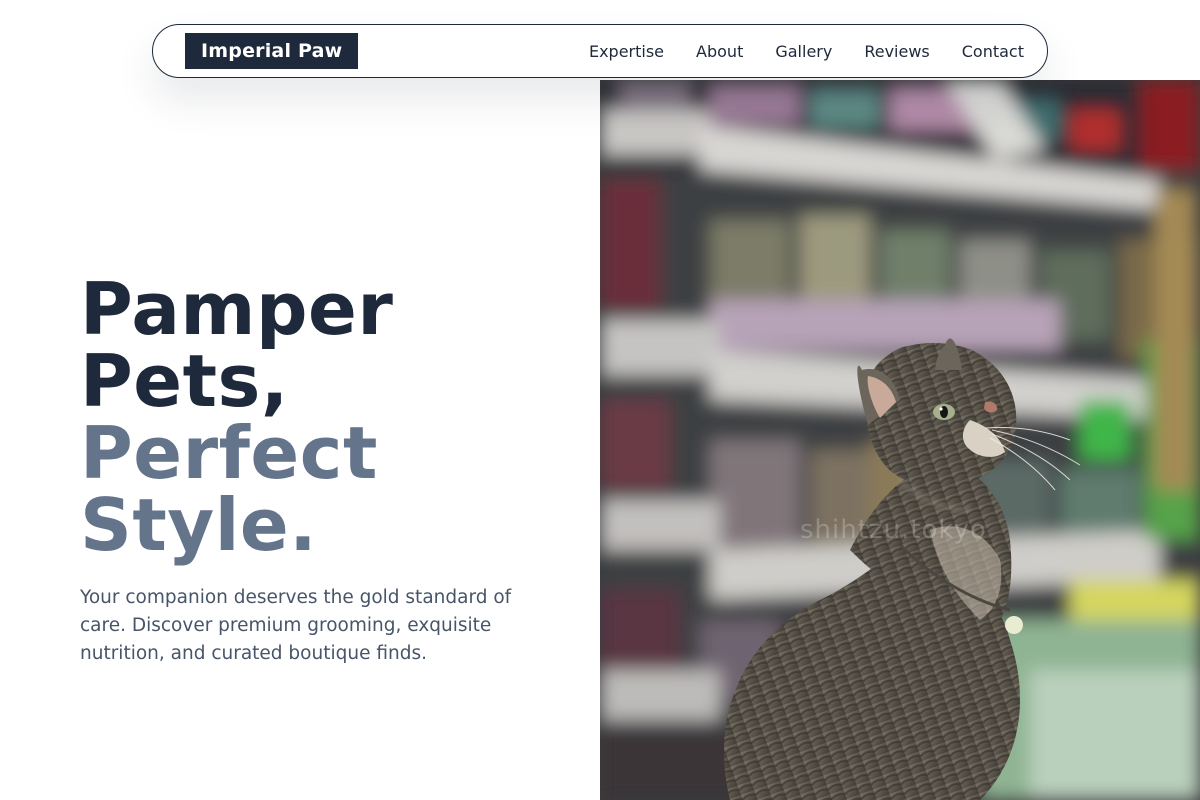  Describe the element at coordinates (229, 453) in the screenshot. I see `headline-line-accent: Perfect` at that location.